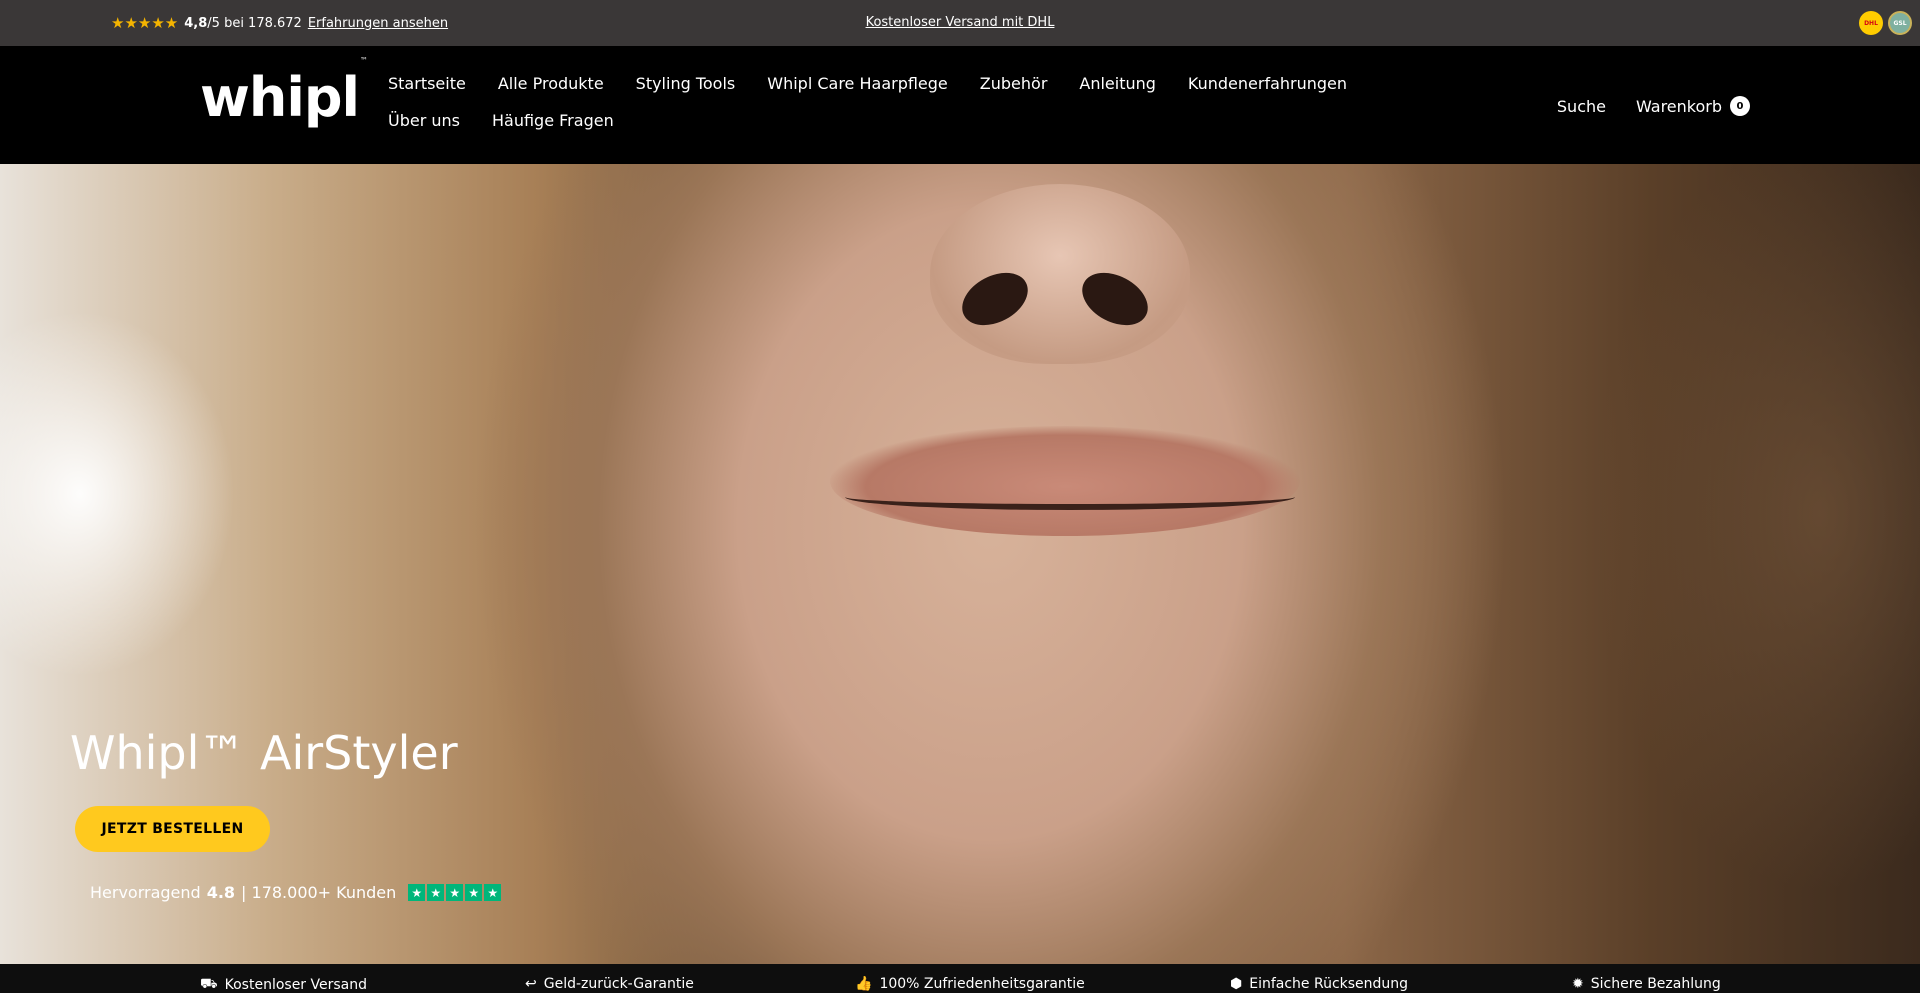  I want to click on usp-item-shipping: ⛟ Kostenloser Versand, so click(283, 984).